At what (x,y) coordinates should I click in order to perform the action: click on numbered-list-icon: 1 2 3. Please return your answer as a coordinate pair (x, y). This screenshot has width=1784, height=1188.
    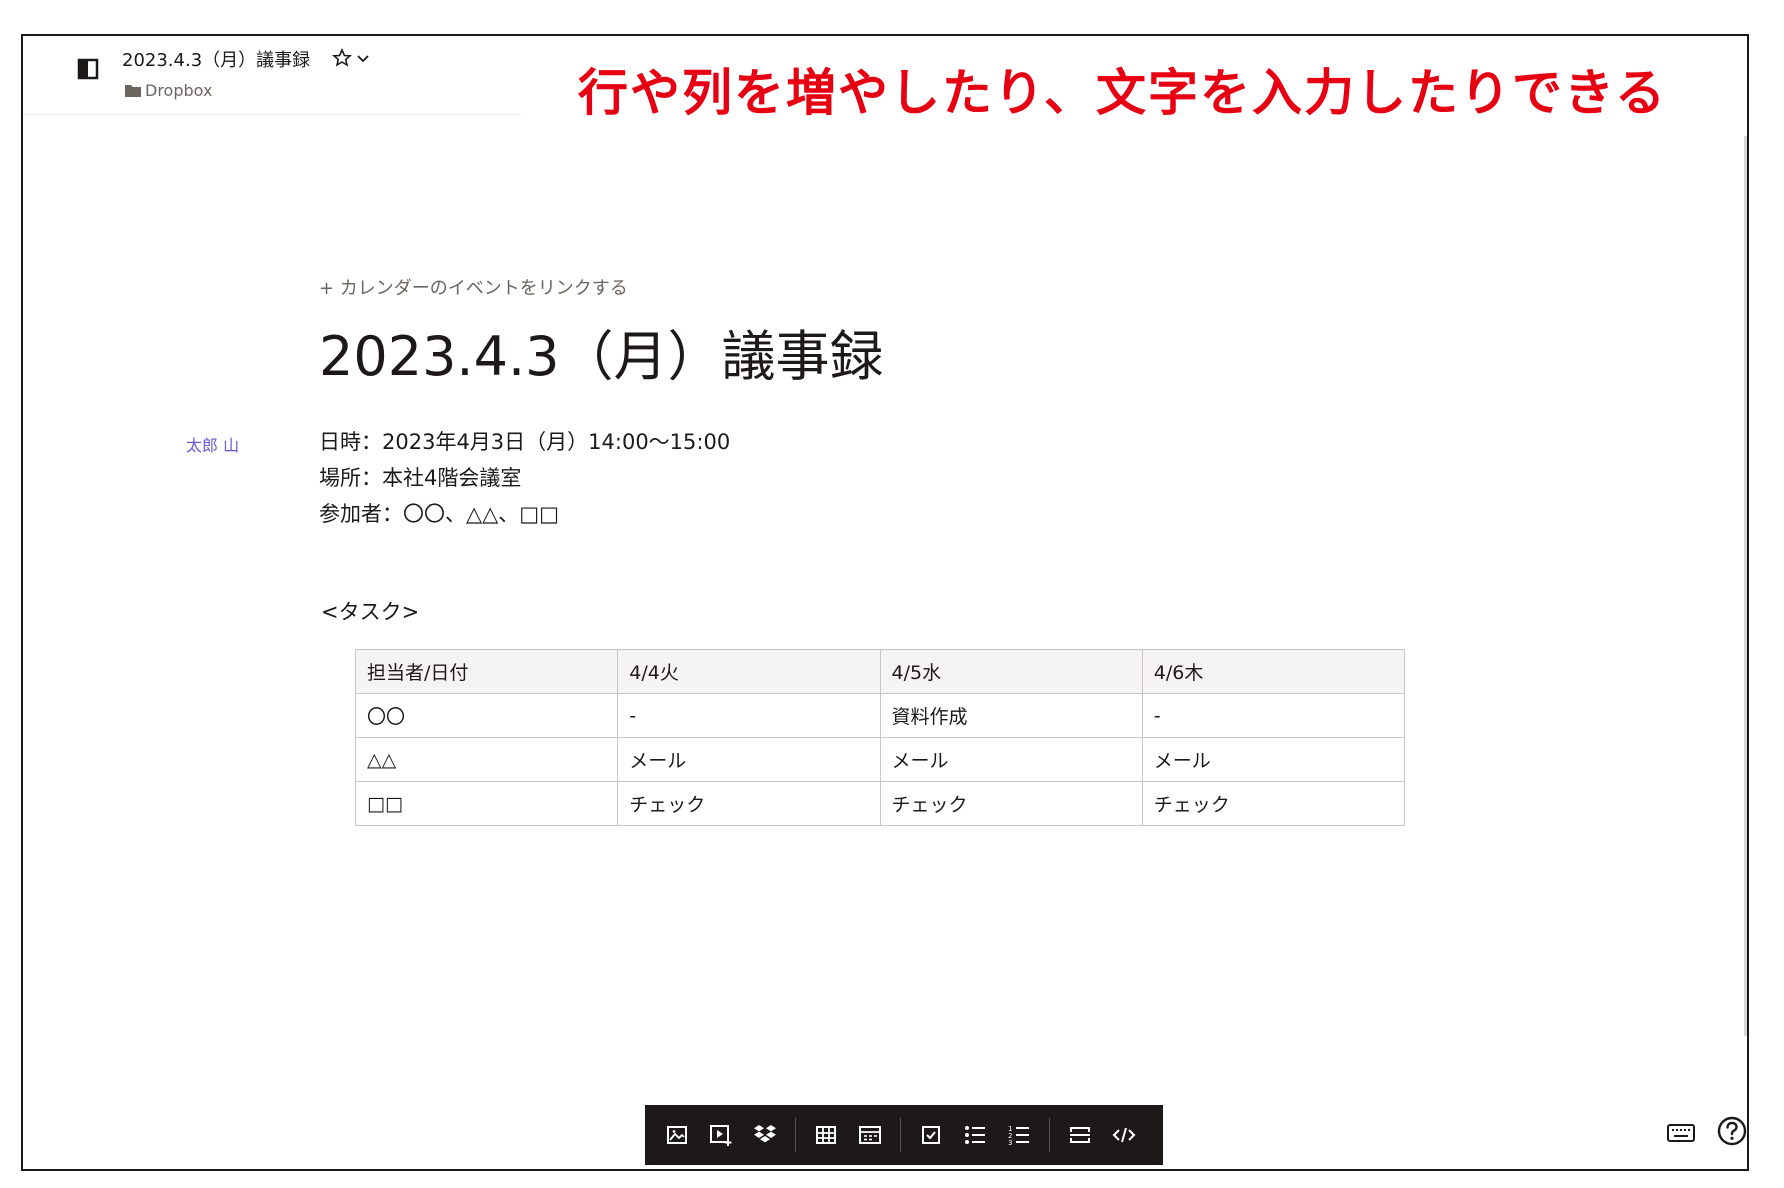
    Looking at the image, I should click on (1018, 1135).